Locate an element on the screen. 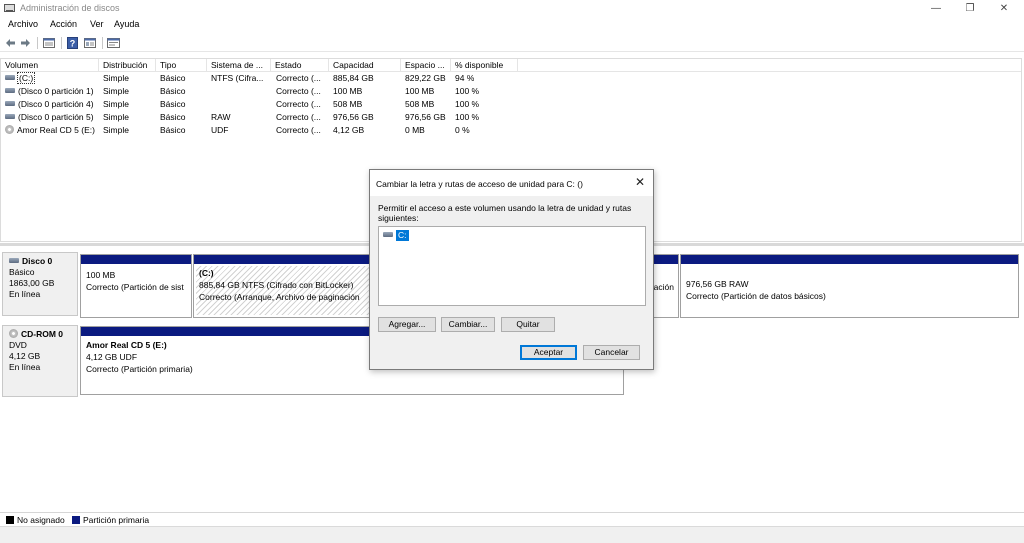  cell-volume: (Disco 0 partición 4) is located at coordinates (52, 104).